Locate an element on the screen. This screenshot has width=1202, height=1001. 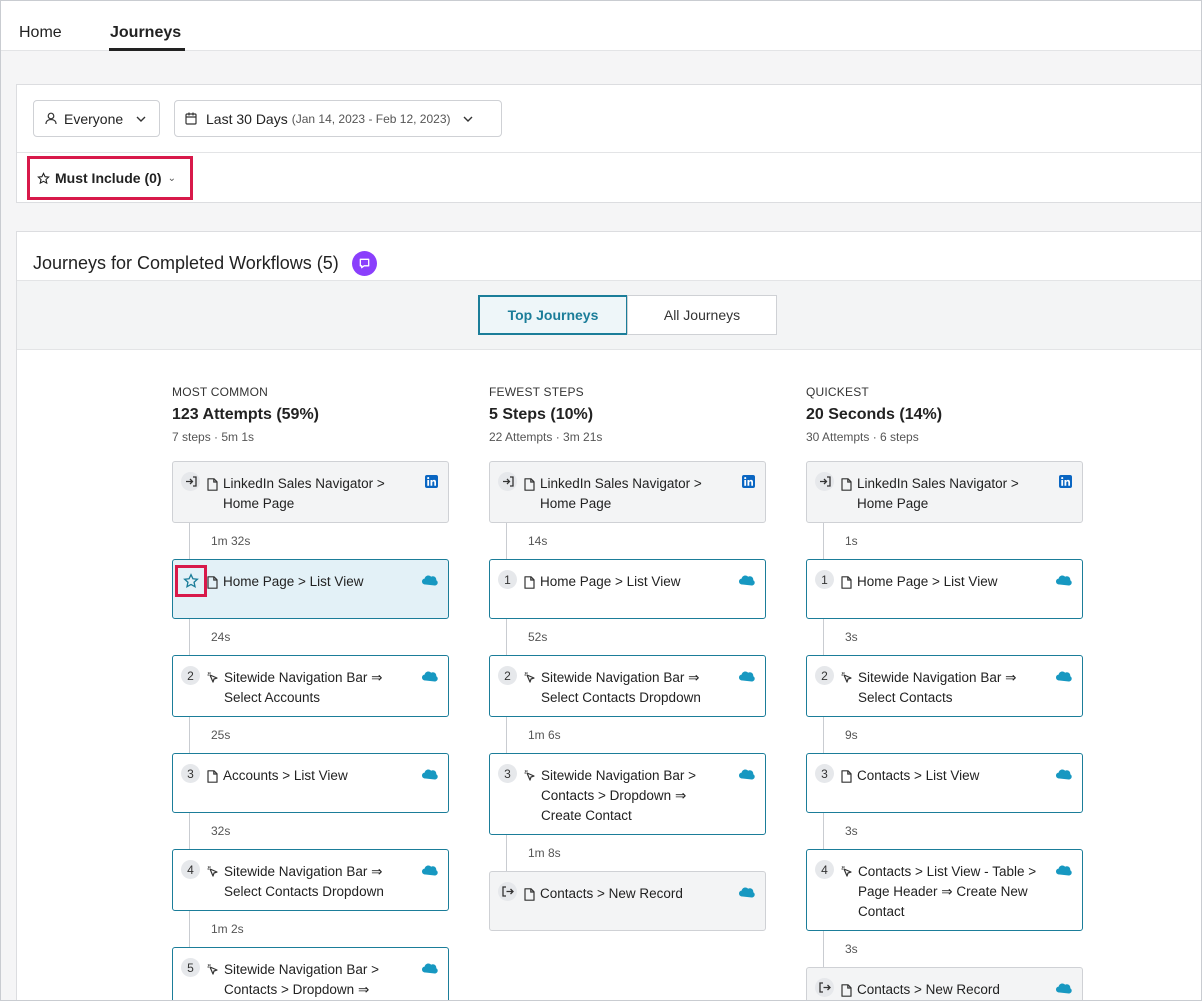
step-label: Accounts > List View is located at coordinates (313, 776).